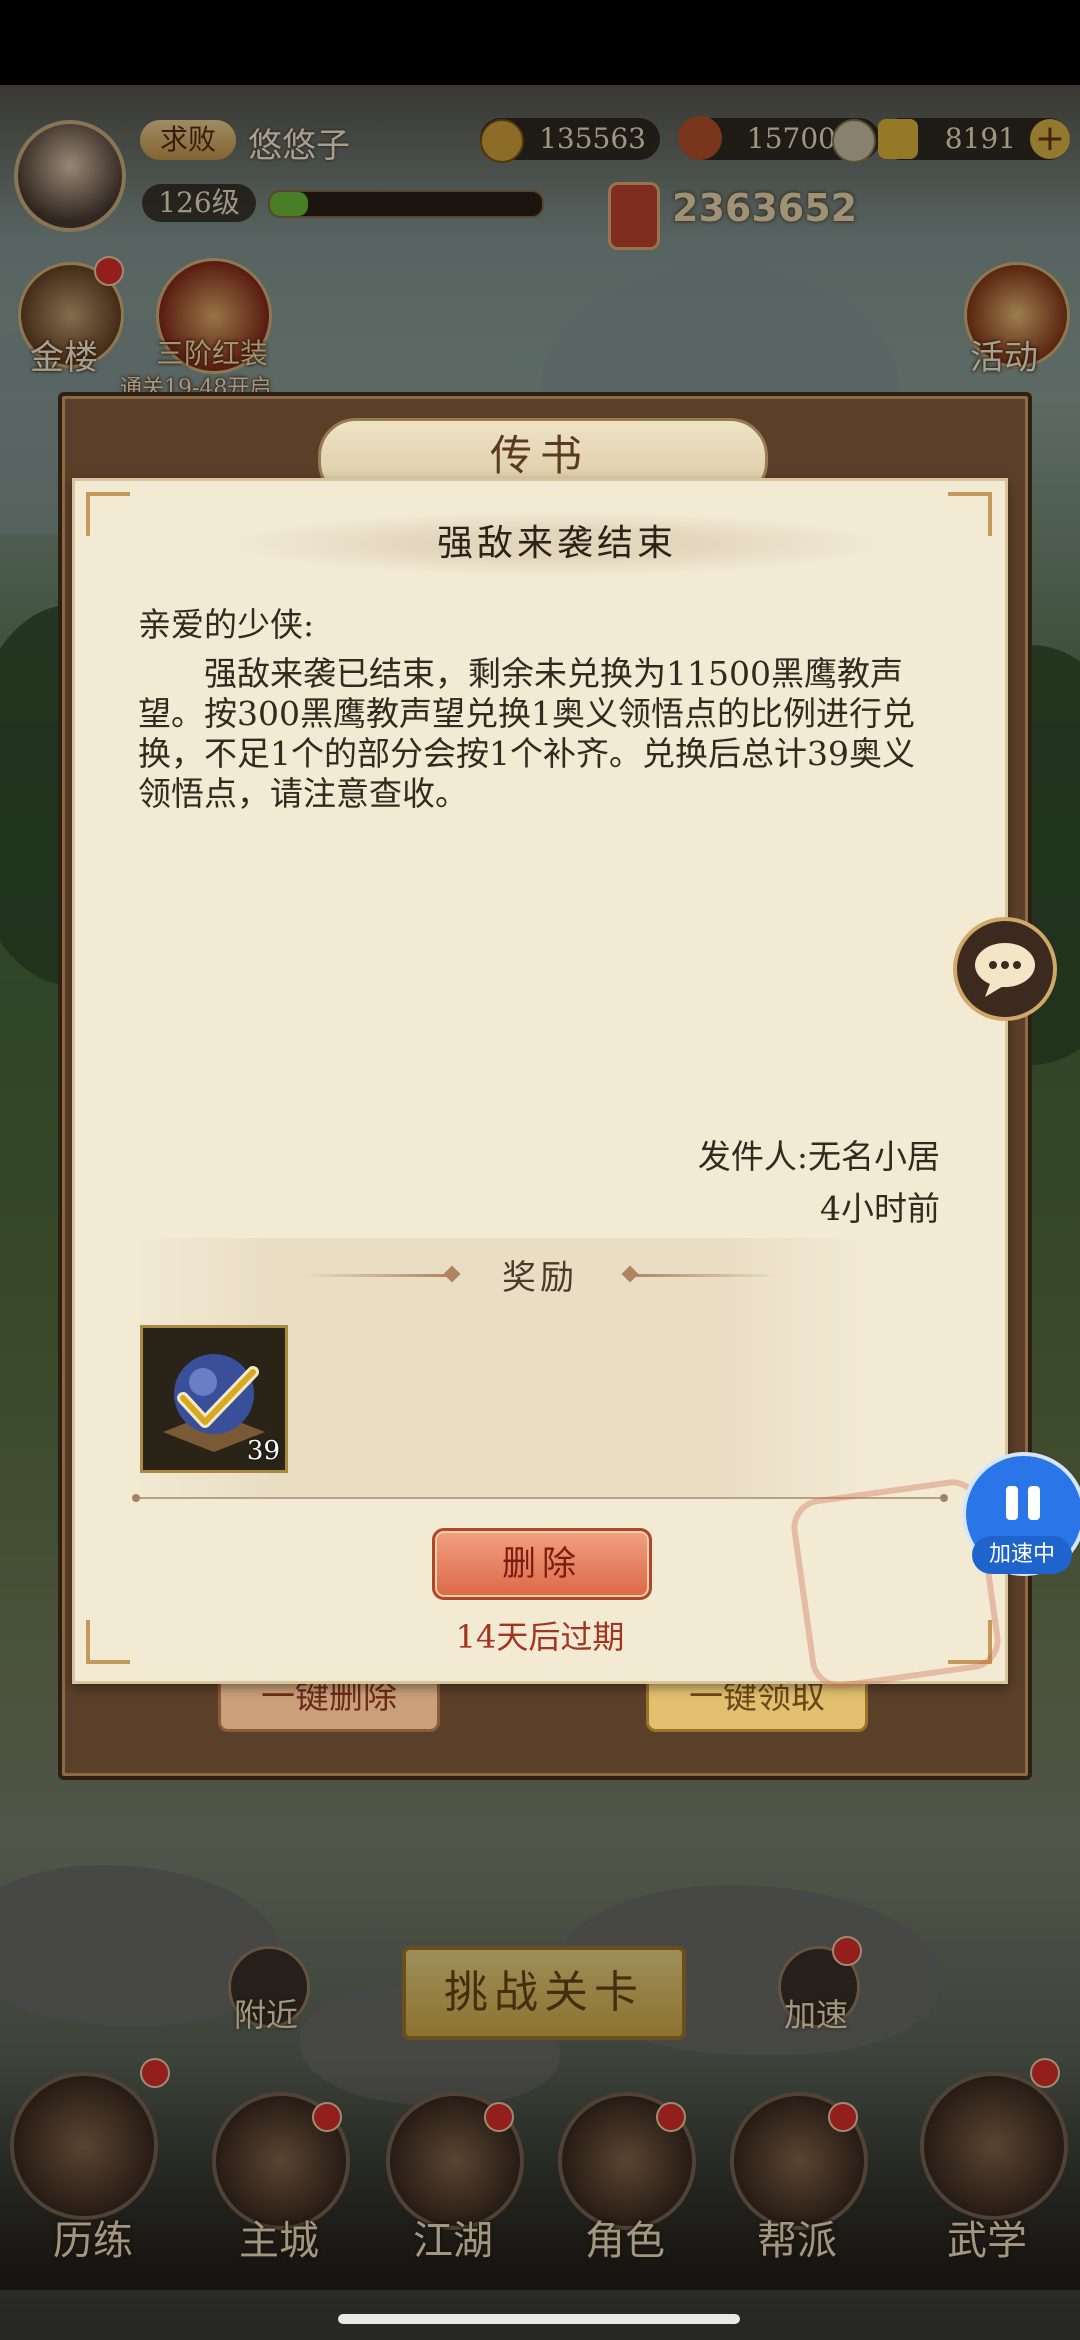 This screenshot has height=2340, width=1080. I want to click on speed-up-label: 加速中, so click(1022, 1555).